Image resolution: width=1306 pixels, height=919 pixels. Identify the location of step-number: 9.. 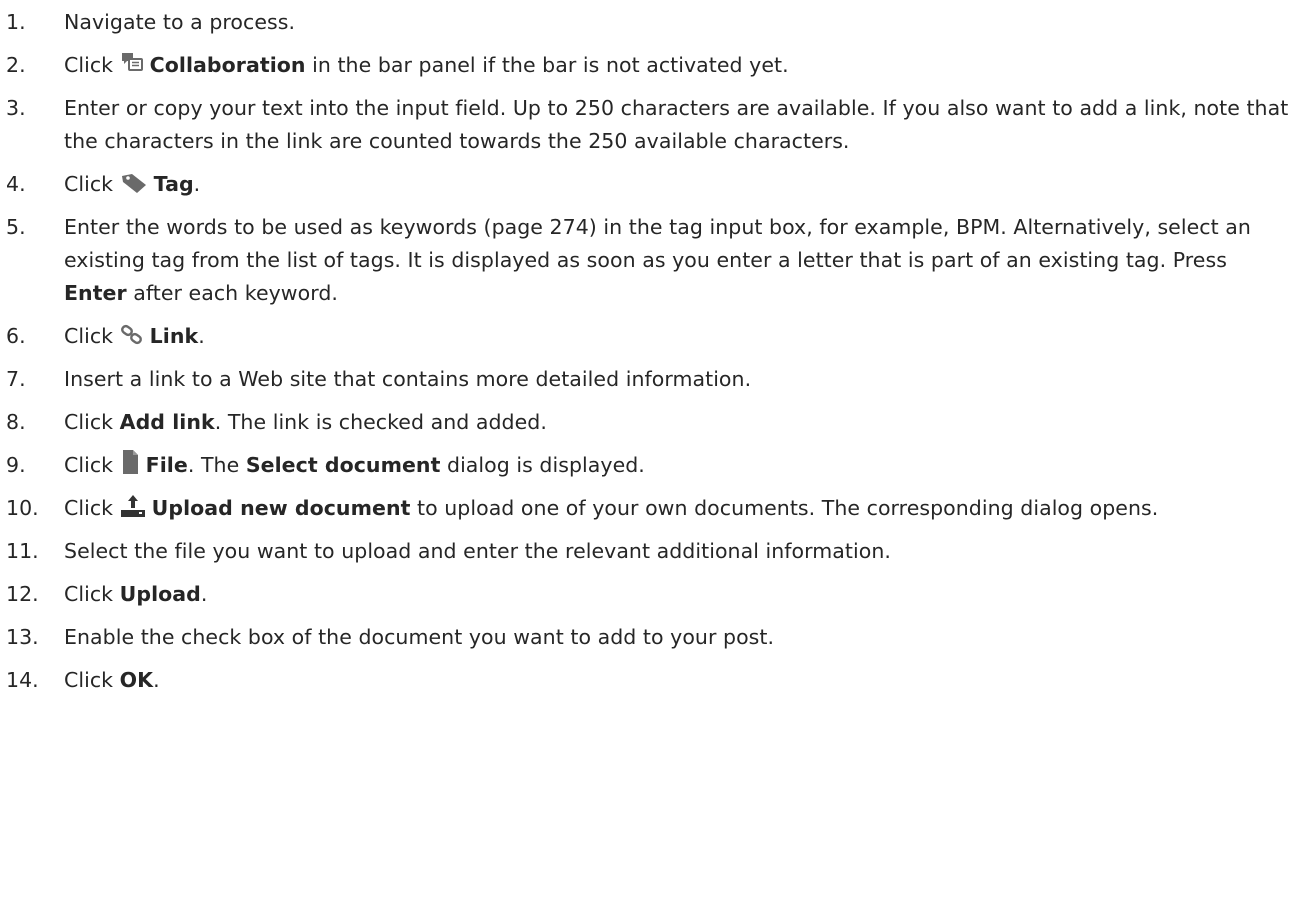
(16, 465).